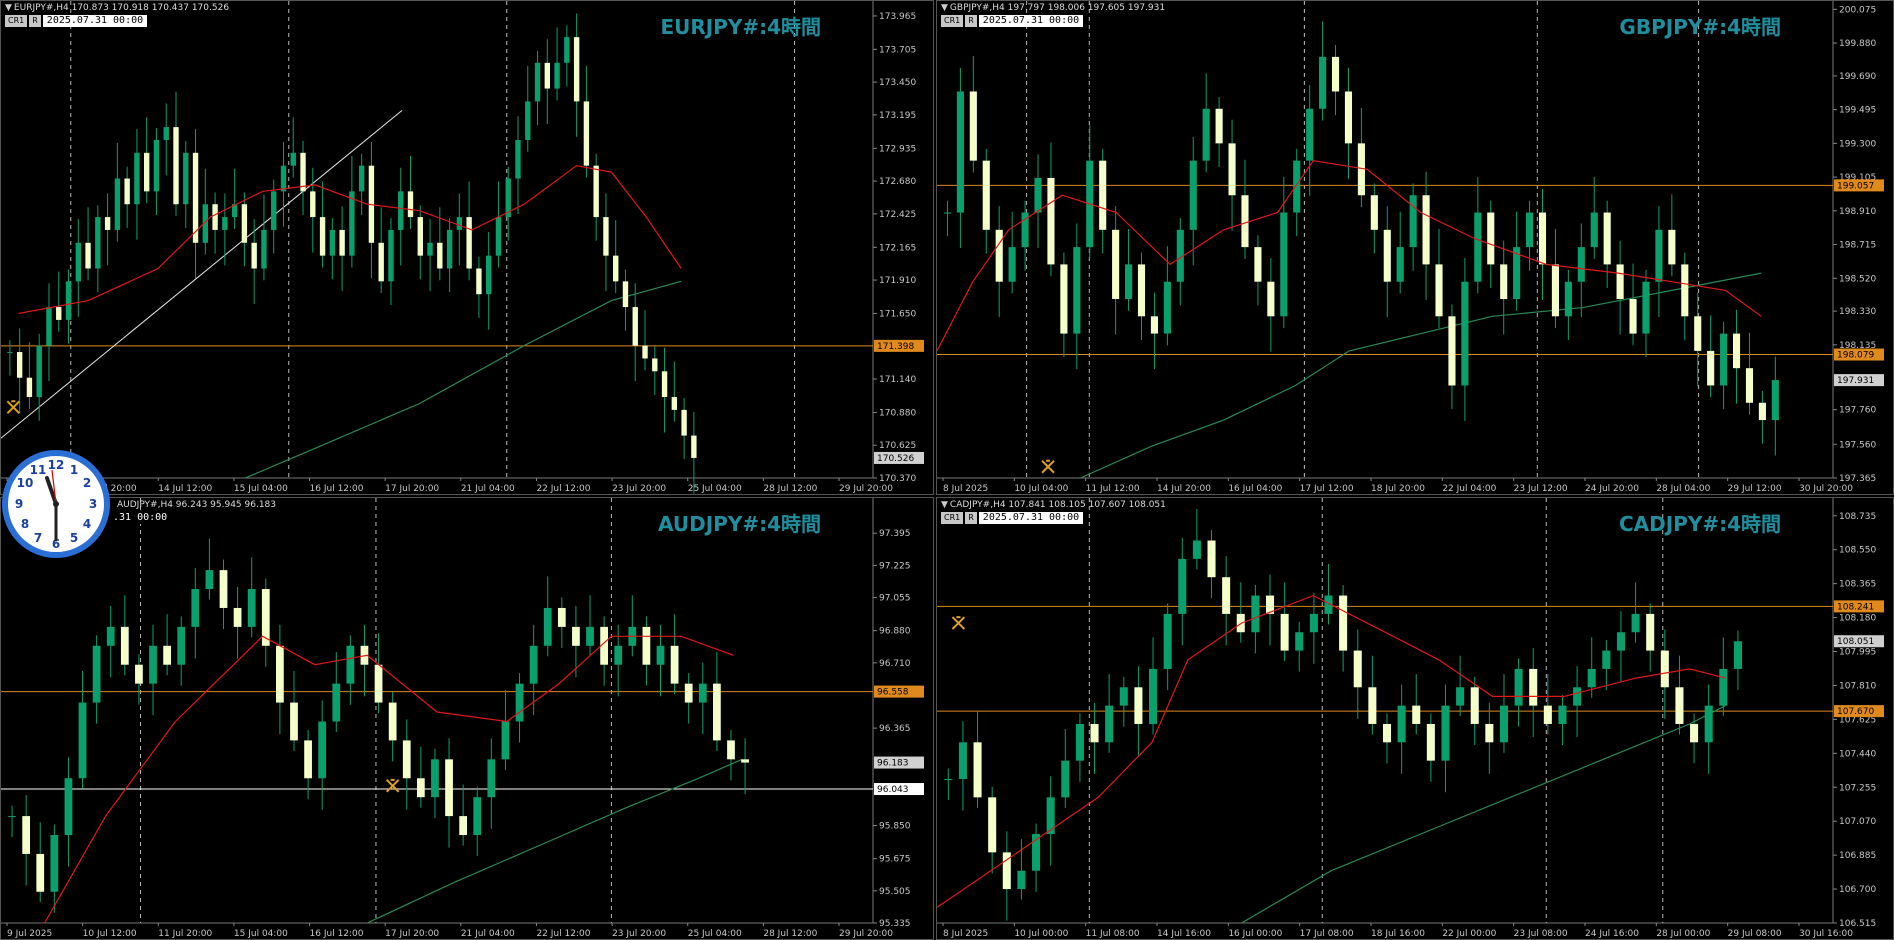 The width and height of the screenshot is (1894, 940). I want to click on y-tick-label: 95.675, so click(895, 860).